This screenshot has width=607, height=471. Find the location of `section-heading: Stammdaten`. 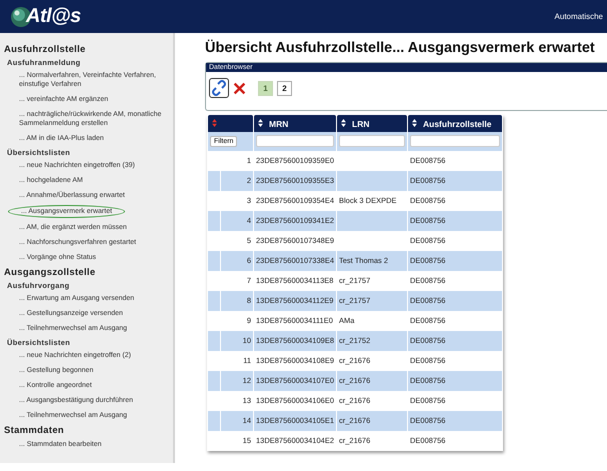

section-heading: Stammdaten is located at coordinates (35, 430).